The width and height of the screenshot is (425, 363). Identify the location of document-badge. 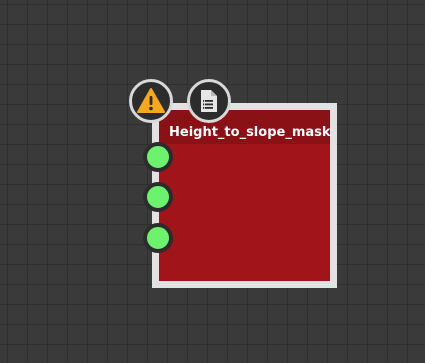
(209, 101).